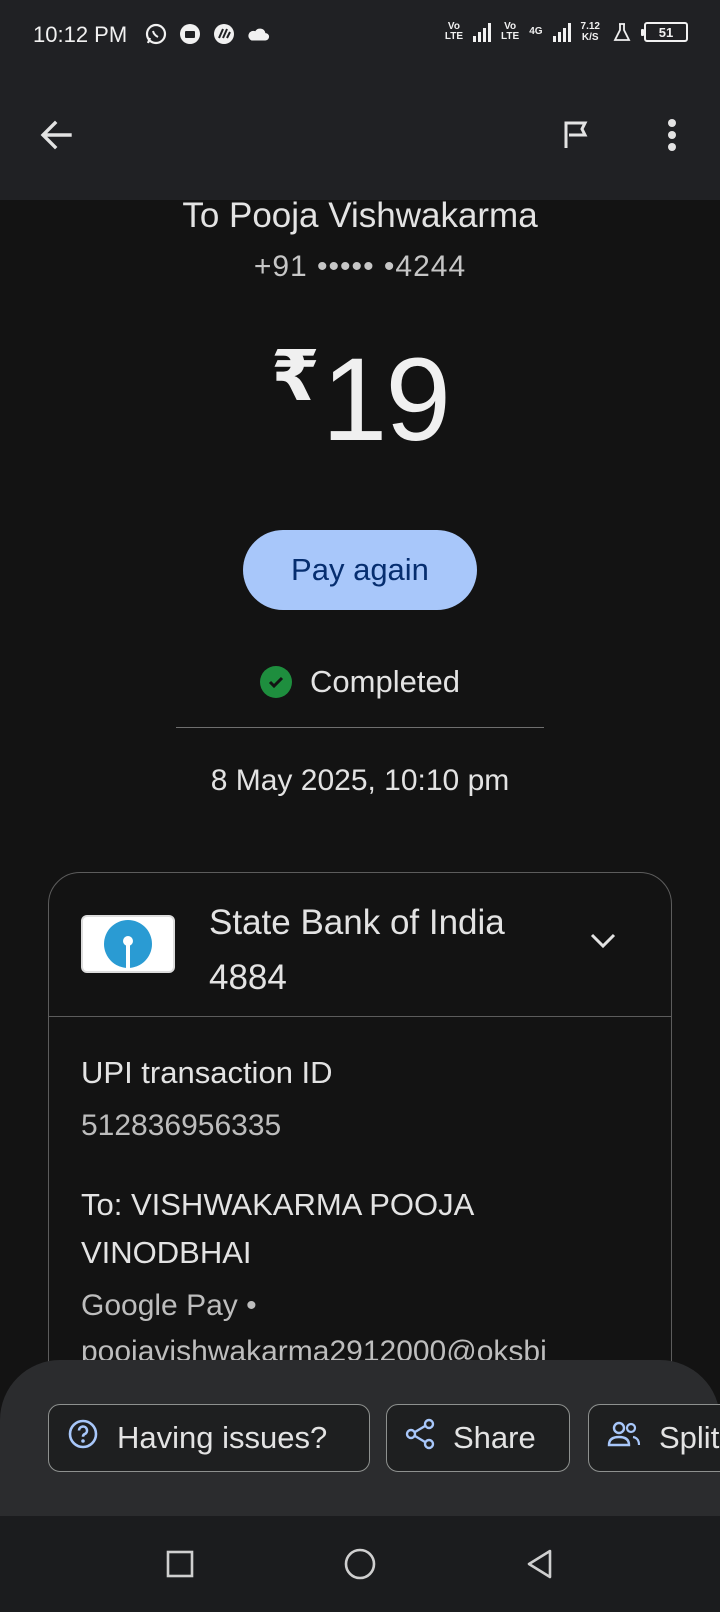 Image resolution: width=720 pixels, height=1612 pixels. Describe the element at coordinates (385, 681) in the screenshot. I see `status-text: Completed` at that location.